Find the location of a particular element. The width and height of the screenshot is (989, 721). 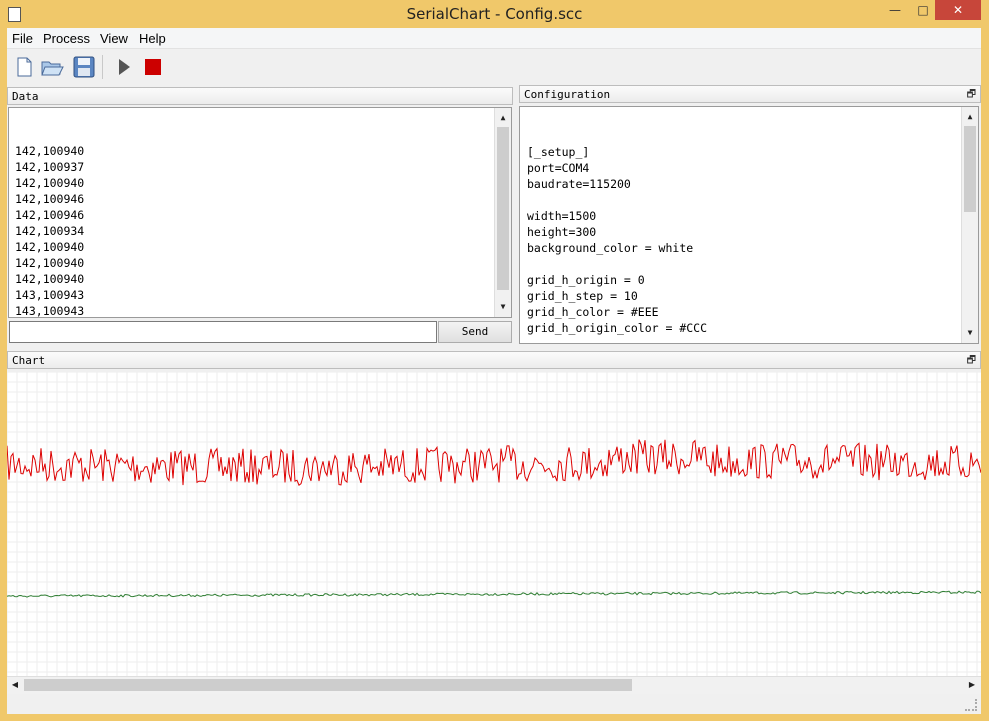

stop-icon is located at coordinates (153, 67).